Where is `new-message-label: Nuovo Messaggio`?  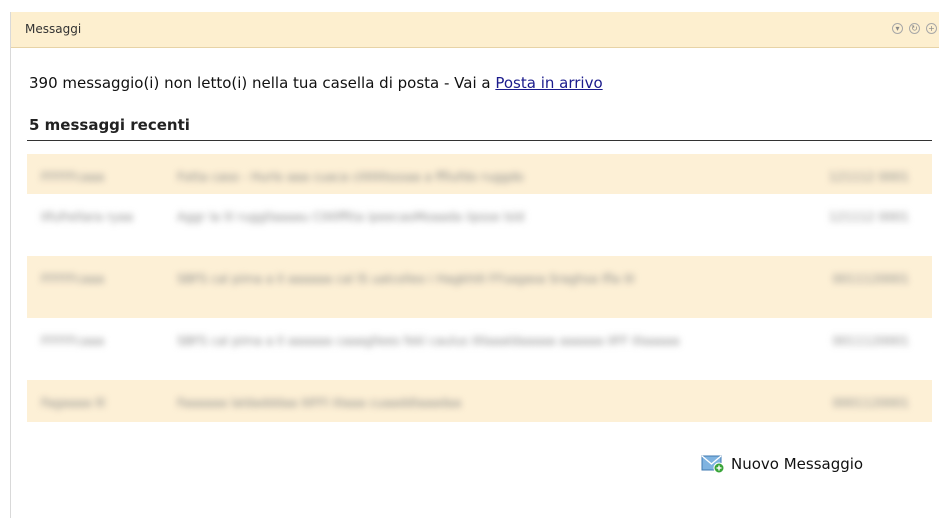 new-message-label: Nuovo Messaggio is located at coordinates (797, 464).